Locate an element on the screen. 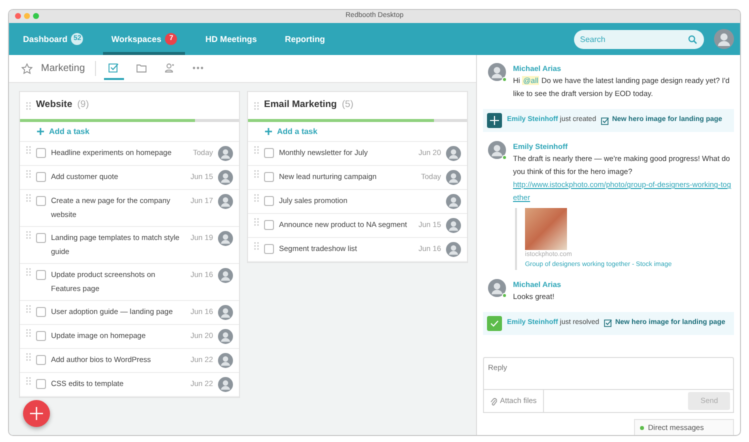 Image resolution: width=749 pixels, height=442 pixels. paperclip-icon is located at coordinates (493, 401).